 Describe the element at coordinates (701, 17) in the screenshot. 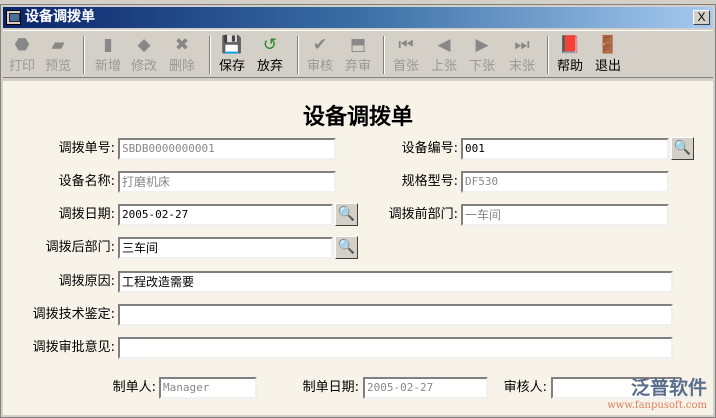

I see `close-button: X` at that location.